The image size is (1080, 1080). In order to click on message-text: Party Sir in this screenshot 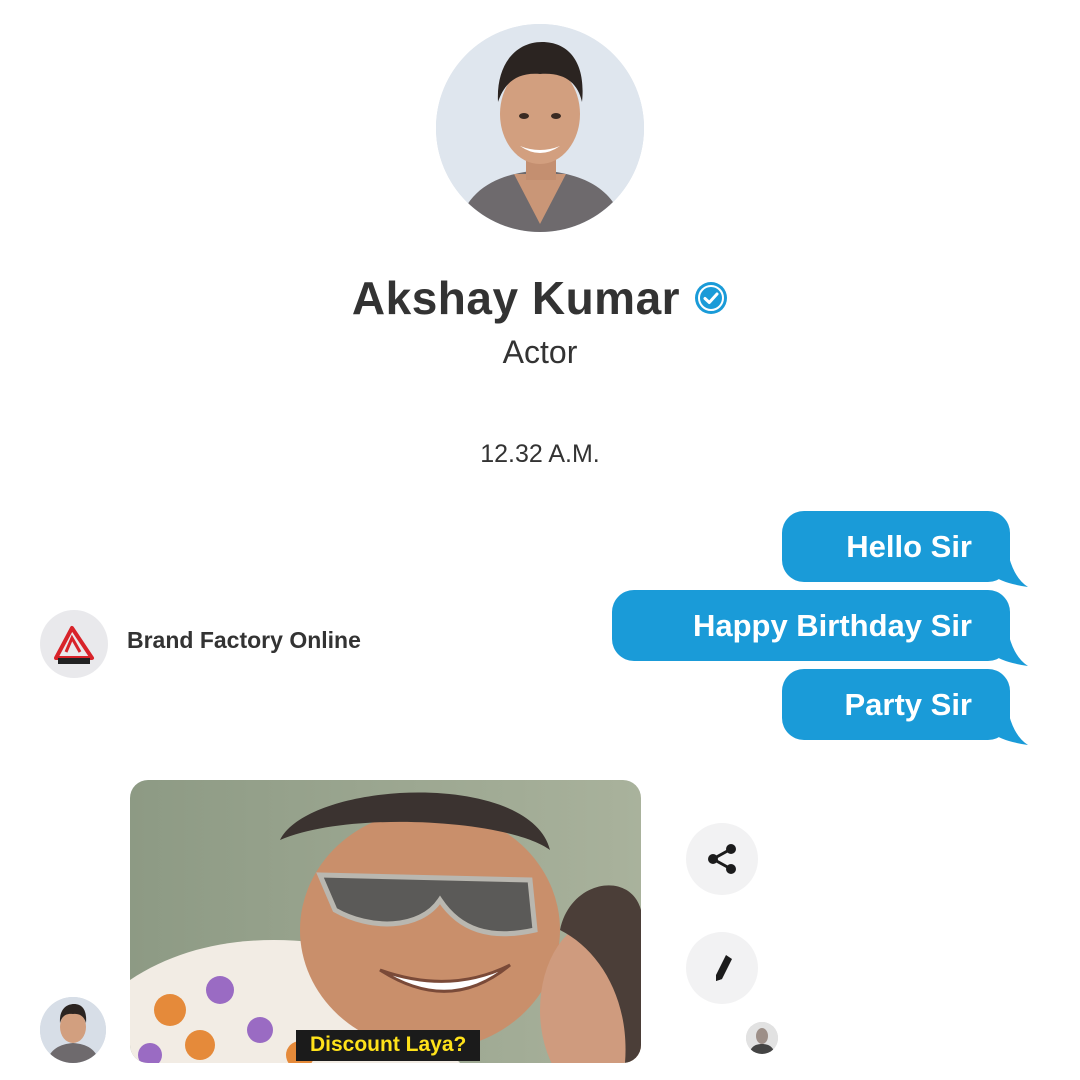, I will do `click(908, 704)`.